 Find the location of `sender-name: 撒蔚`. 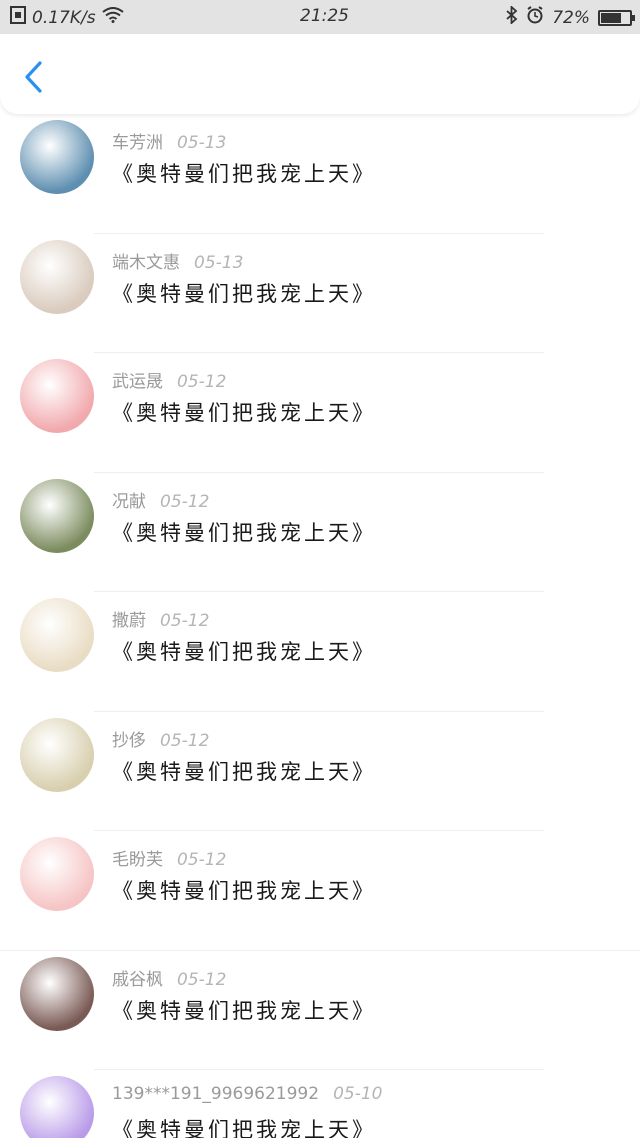

sender-name: 撒蔚 is located at coordinates (129, 621).